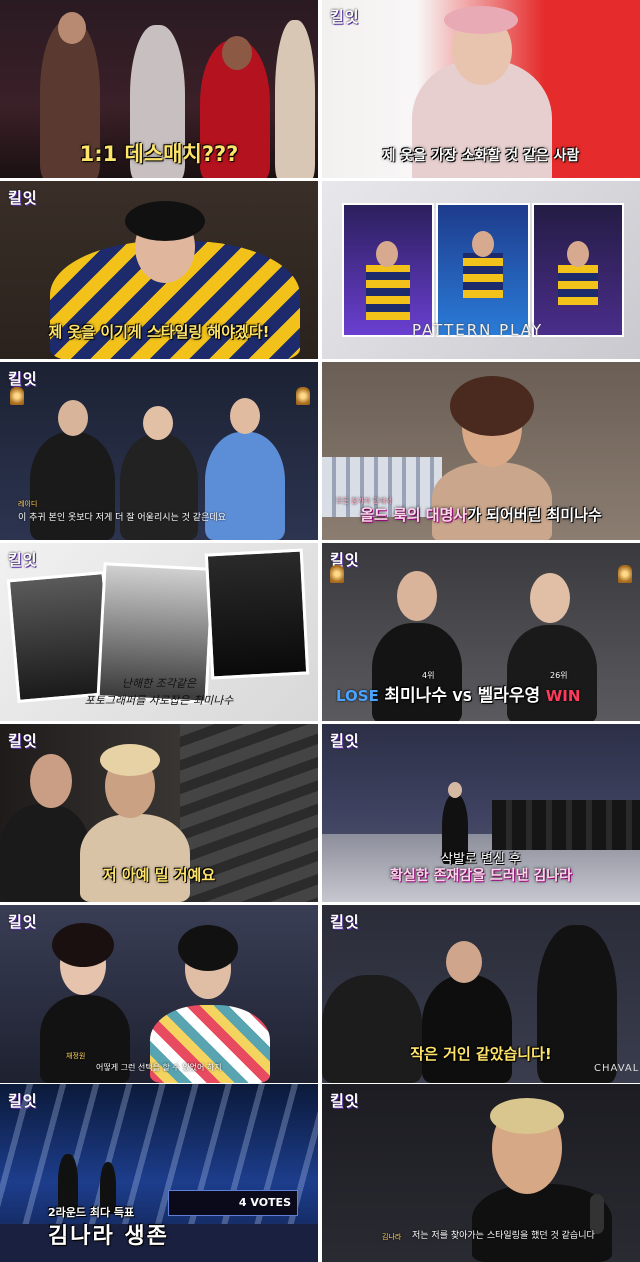  What do you see at coordinates (357, 696) in the screenshot?
I see `lose-label: LOSE` at bounding box center [357, 696].